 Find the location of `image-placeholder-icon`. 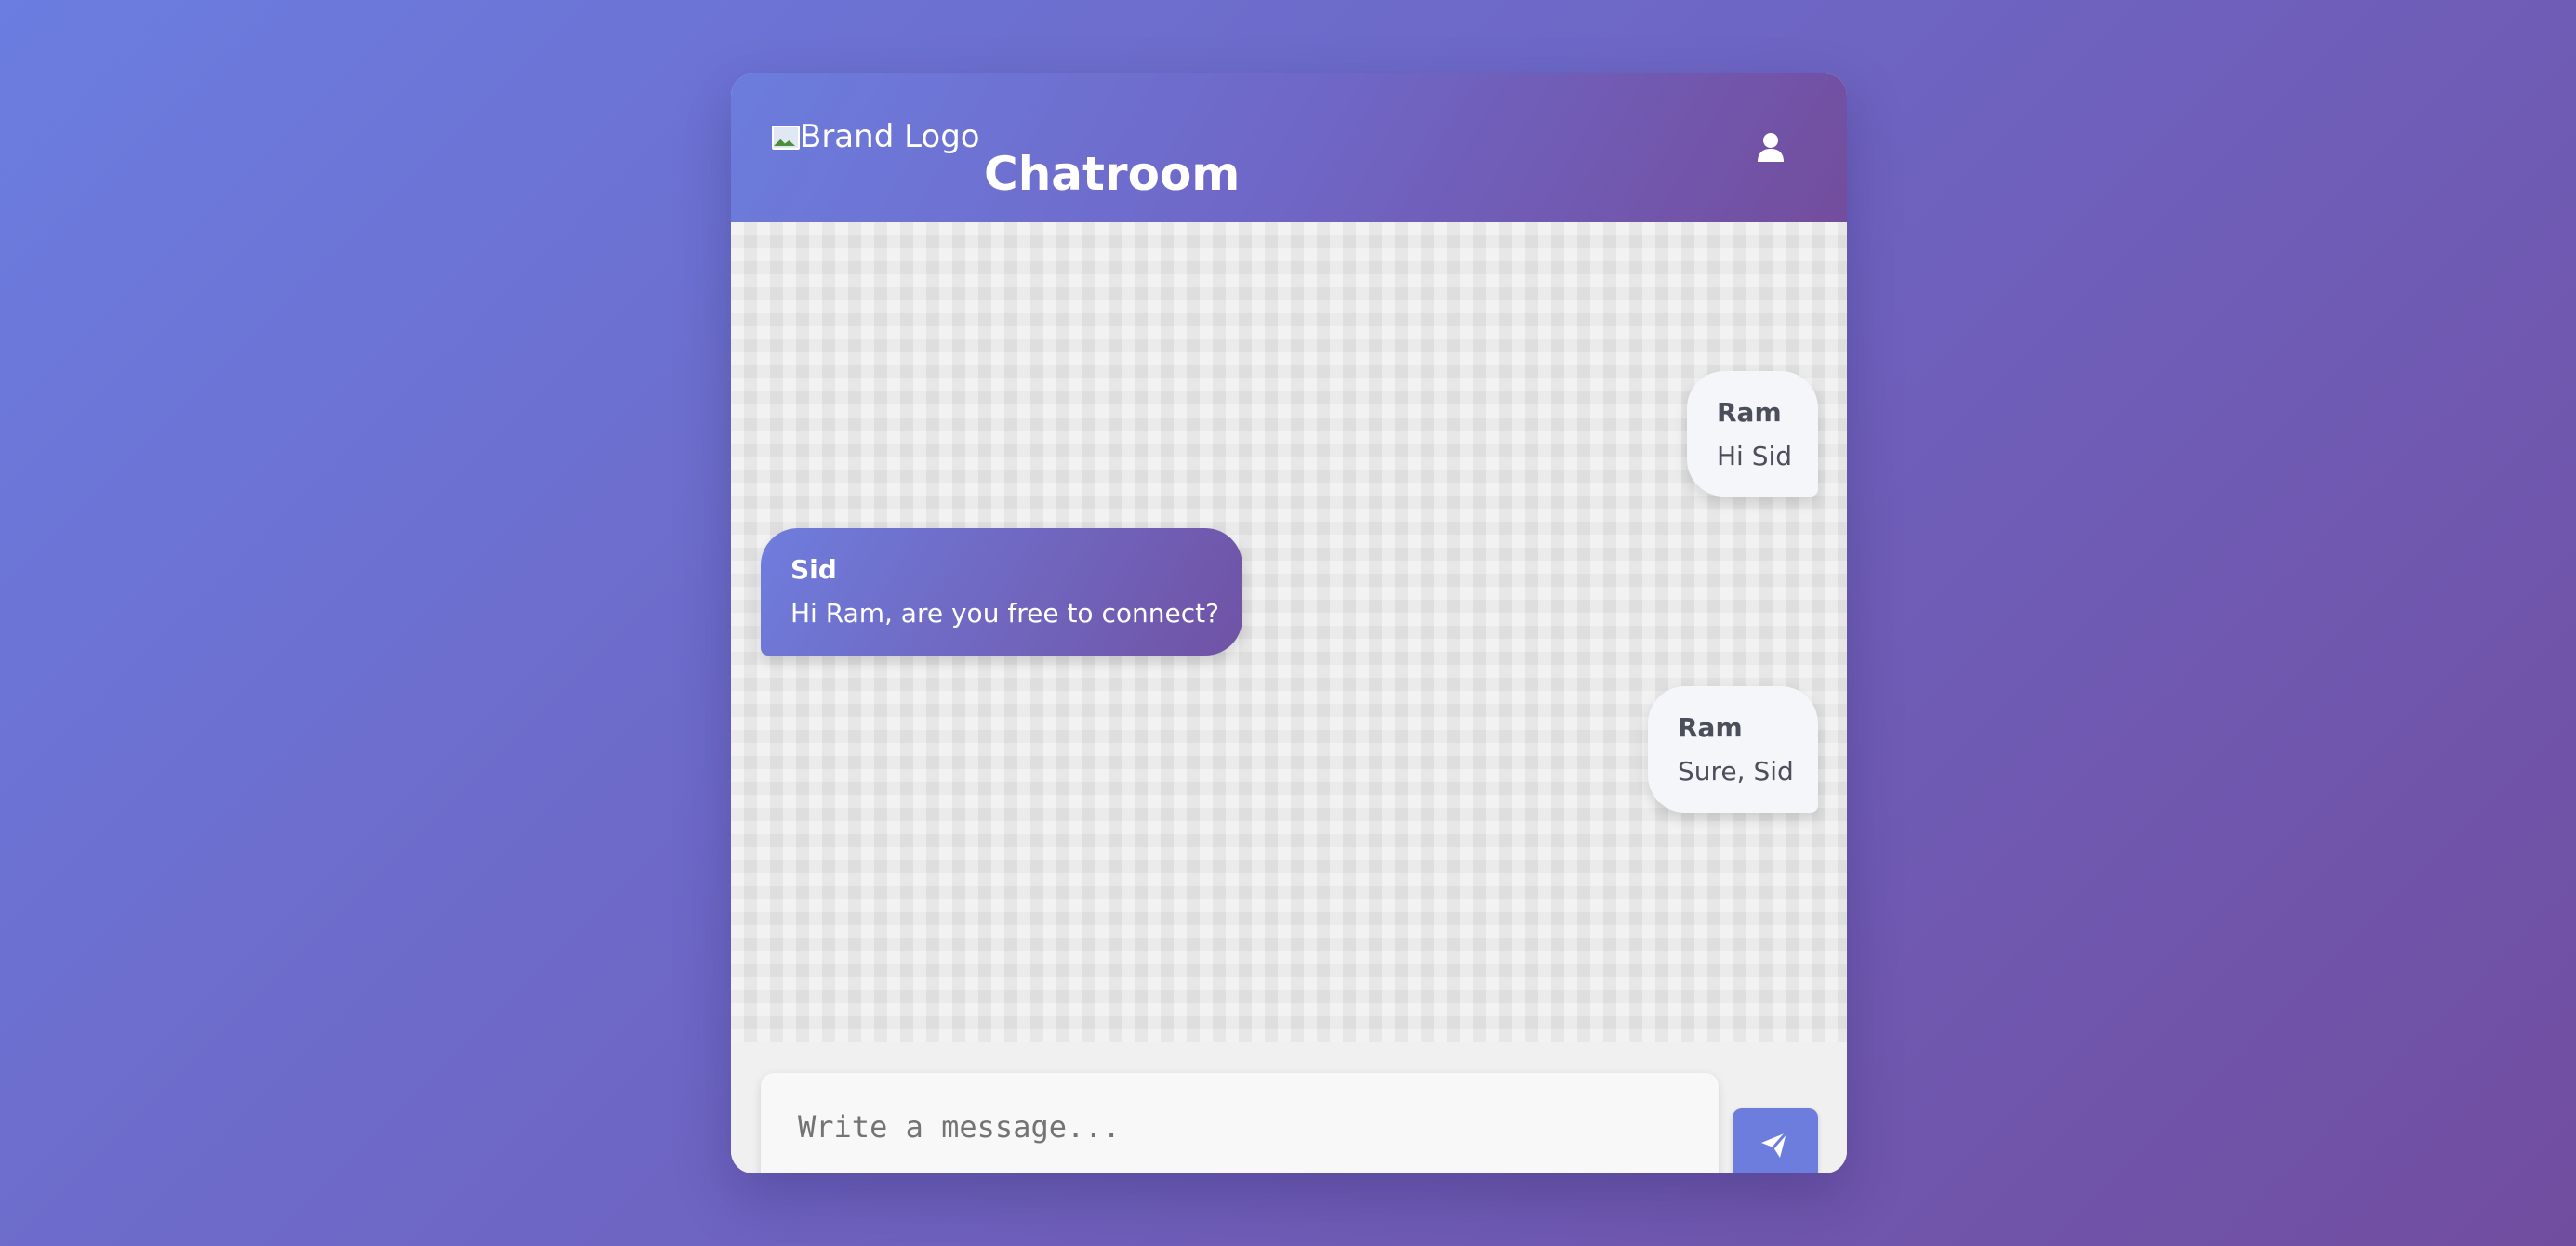

image-placeholder-icon is located at coordinates (784, 136).